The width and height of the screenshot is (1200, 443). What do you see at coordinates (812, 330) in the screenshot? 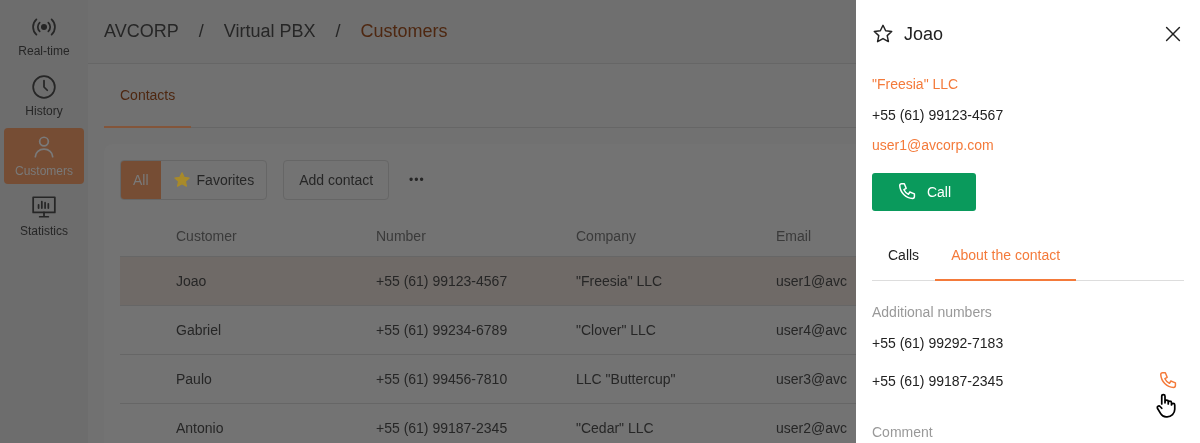
I see `table-cell-text: user4@avc` at bounding box center [812, 330].